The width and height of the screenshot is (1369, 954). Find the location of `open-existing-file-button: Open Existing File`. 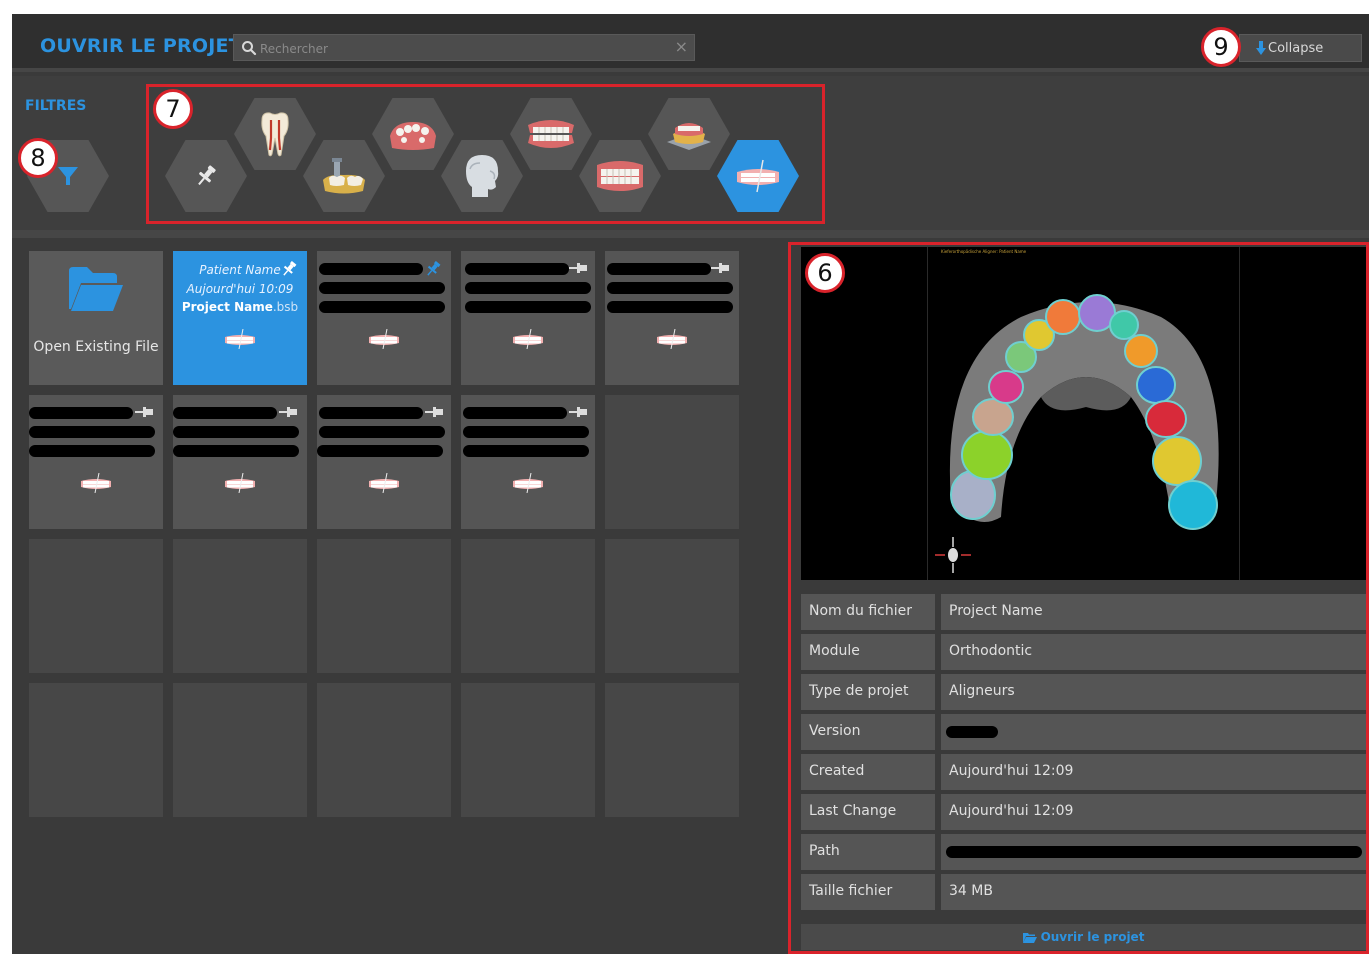

open-existing-file-button: Open Existing File is located at coordinates (96, 318).